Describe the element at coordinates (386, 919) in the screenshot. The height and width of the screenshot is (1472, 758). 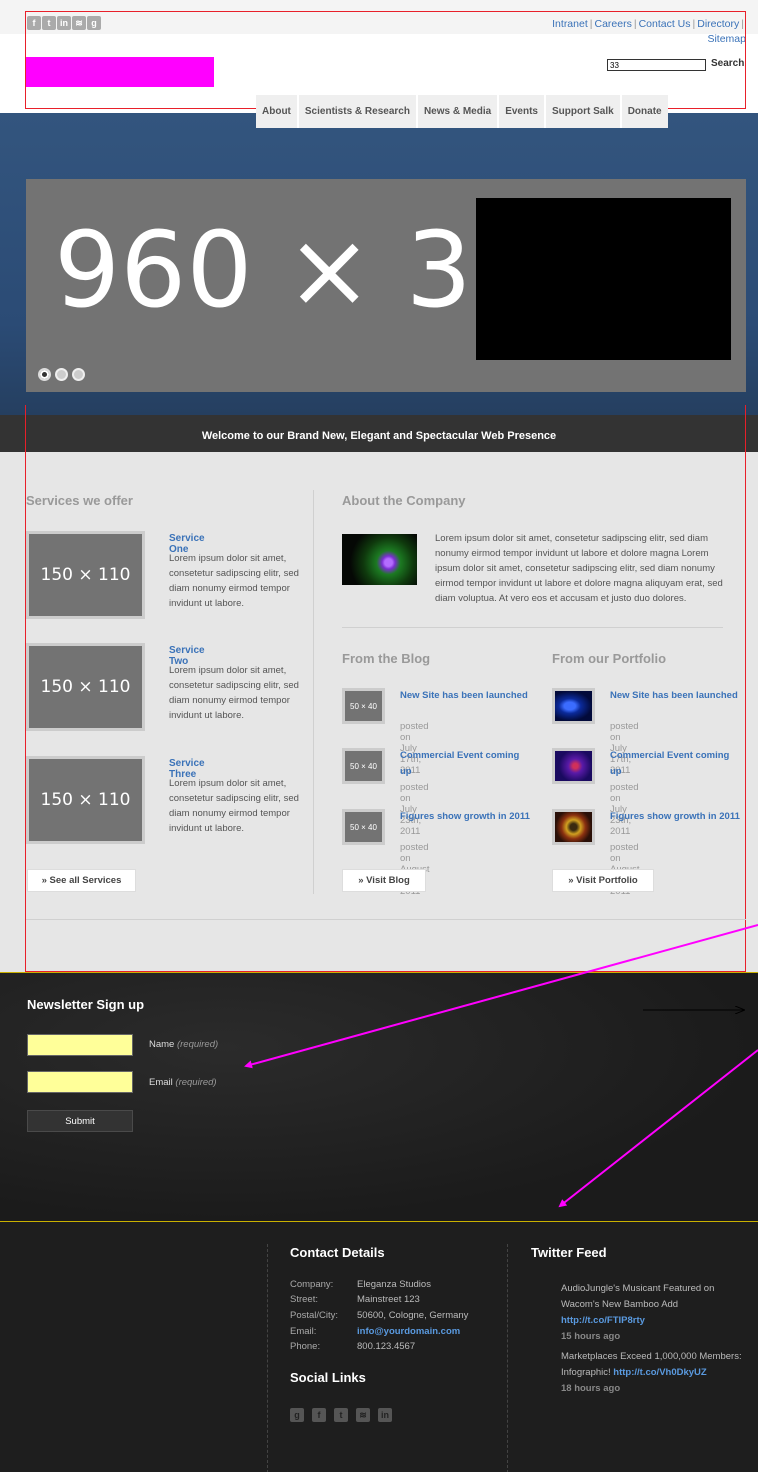
I see `content-bottom-divider` at that location.